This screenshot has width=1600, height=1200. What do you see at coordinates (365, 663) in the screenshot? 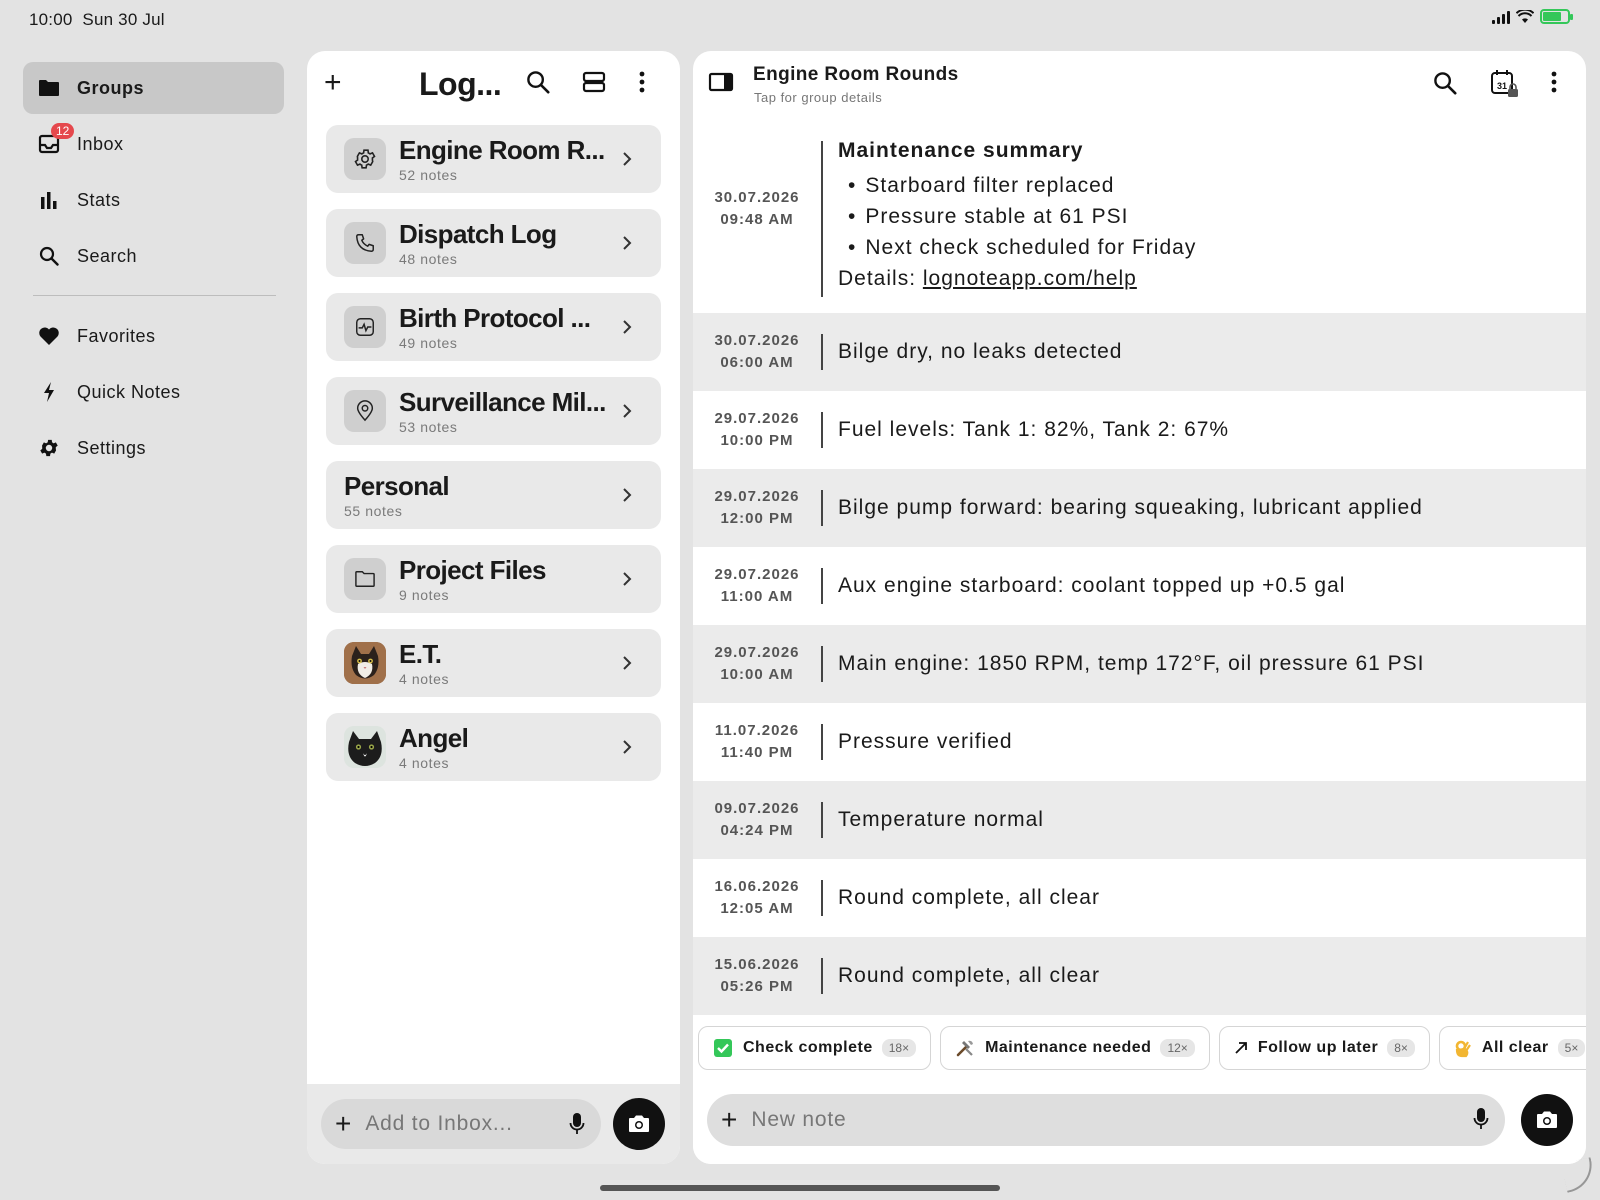
I see `cat-photo-icon` at bounding box center [365, 663].